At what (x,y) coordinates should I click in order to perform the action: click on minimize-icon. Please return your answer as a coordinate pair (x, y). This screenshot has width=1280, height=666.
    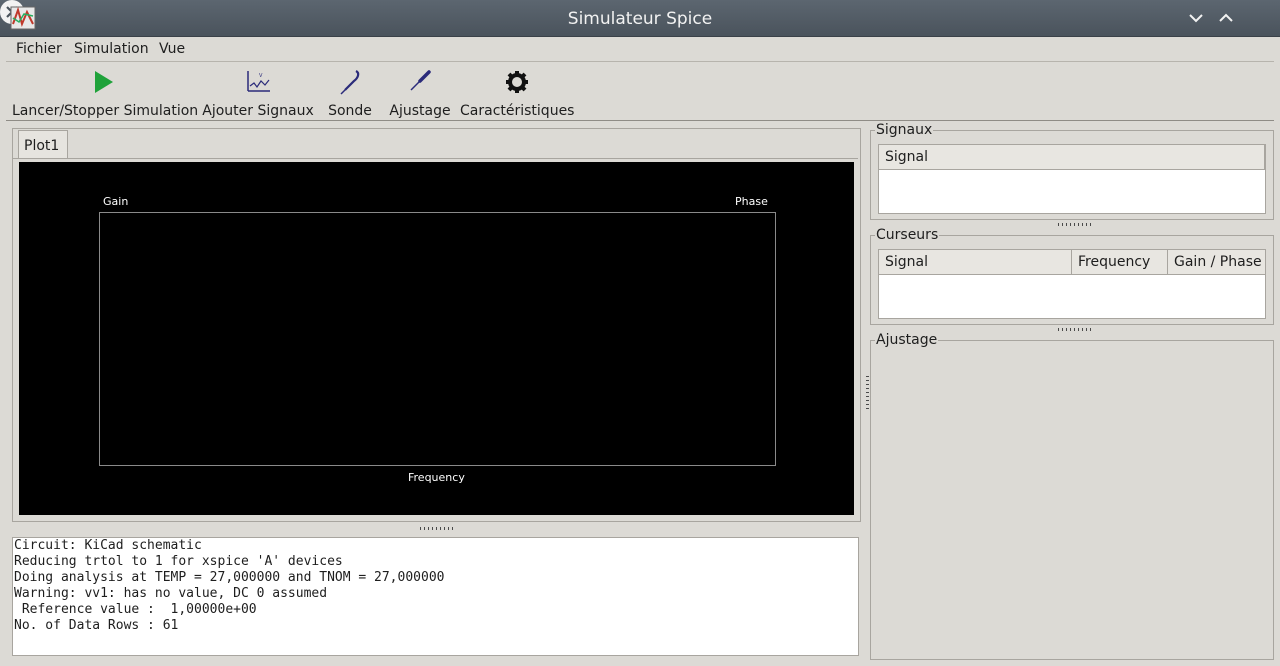
    Looking at the image, I should click on (1196, 18).